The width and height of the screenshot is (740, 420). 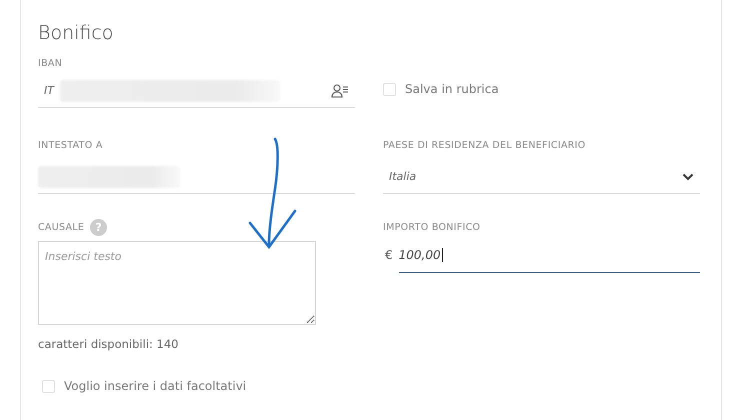 What do you see at coordinates (452, 89) in the screenshot?
I see `checkbox-label: Salva in rubrica` at bounding box center [452, 89].